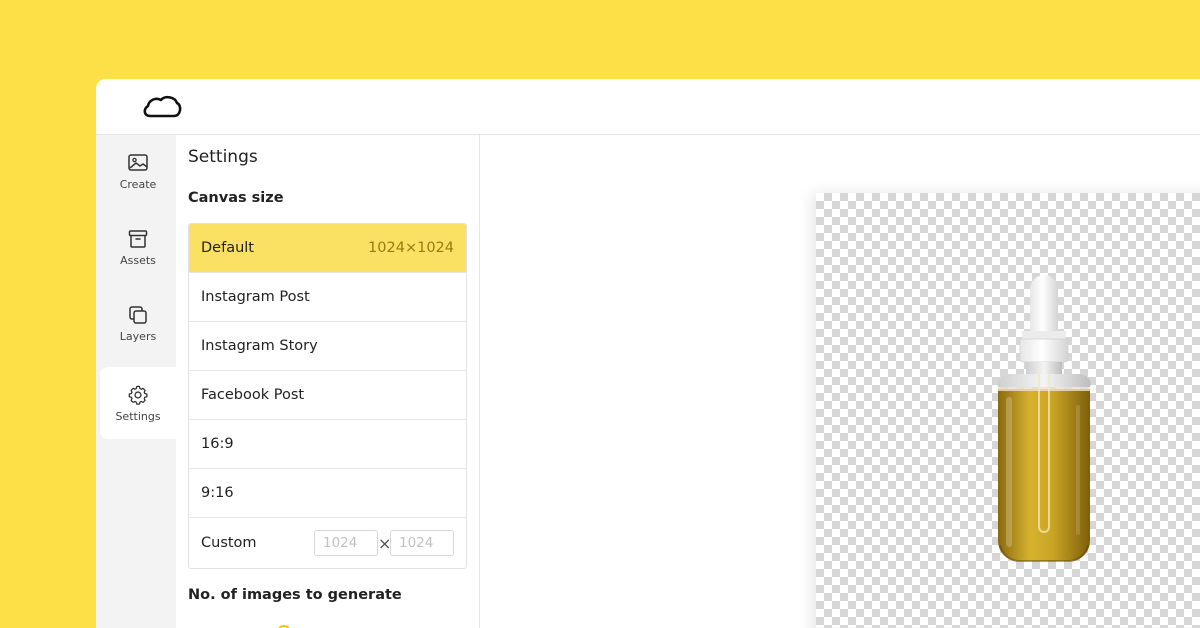 Image resolution: width=1200 pixels, height=628 pixels. What do you see at coordinates (138, 314) in the screenshot?
I see `layers-icon` at bounding box center [138, 314].